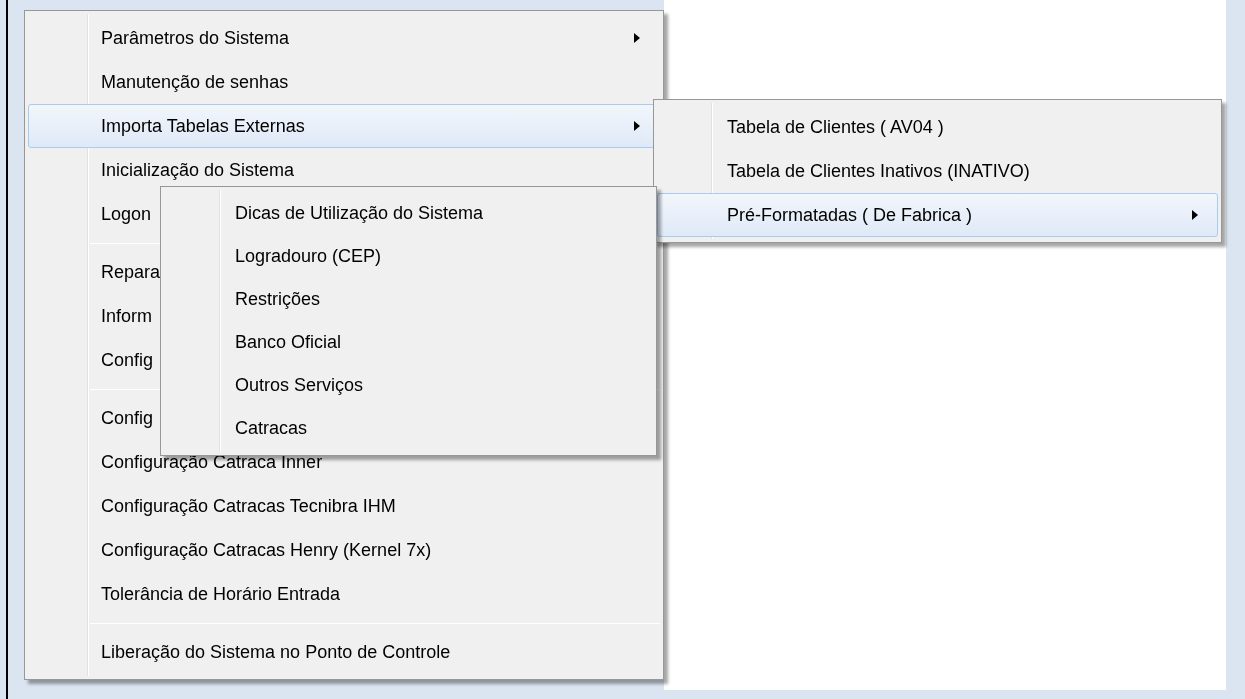  I want to click on menu-item: Restrições, so click(408, 299).